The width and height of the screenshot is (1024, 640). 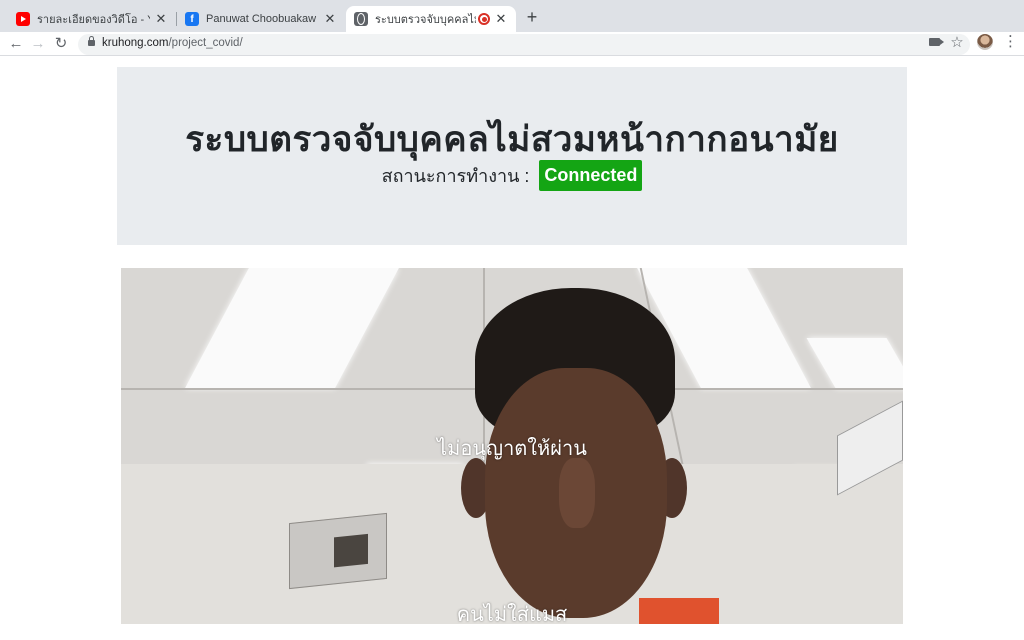 I want to click on tab-title: Panuwat Choobuakaw | Facebo, so click(x=262, y=19).